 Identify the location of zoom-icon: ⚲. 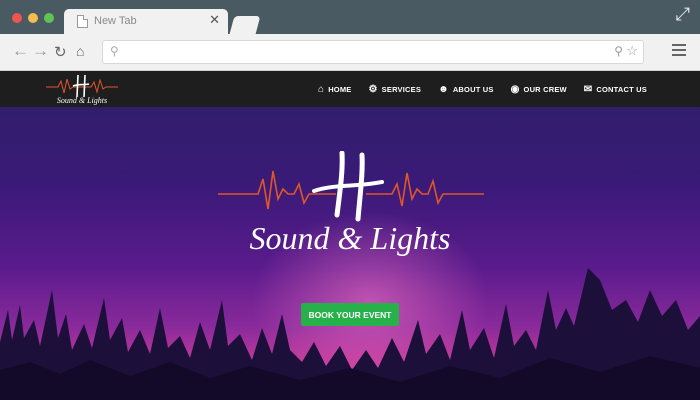
(618, 51).